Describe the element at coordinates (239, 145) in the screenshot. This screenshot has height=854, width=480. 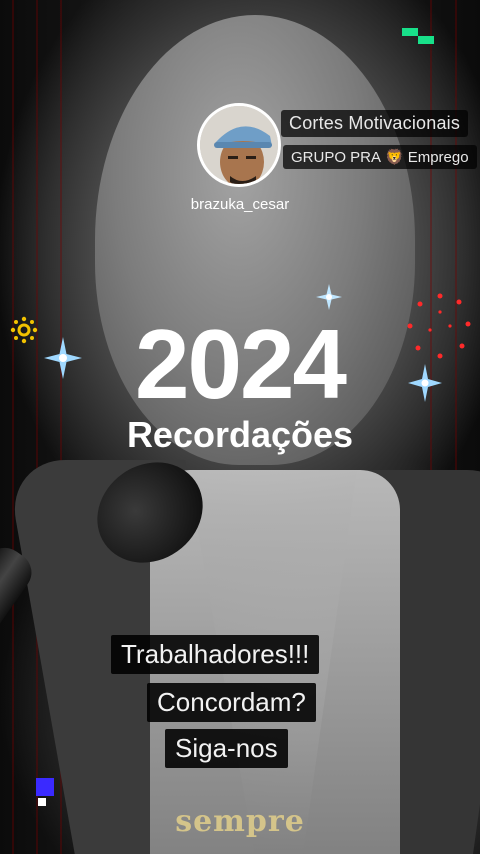
I see `profile-avatar` at that location.